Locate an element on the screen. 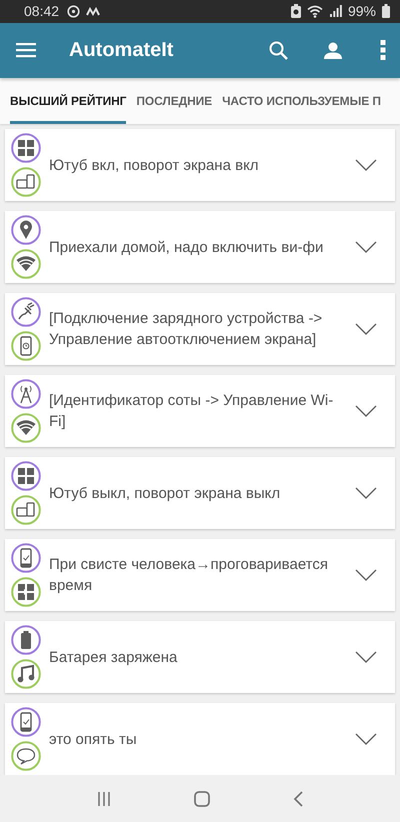 The width and height of the screenshot is (400, 822). notification-icon is located at coordinates (93, 11).